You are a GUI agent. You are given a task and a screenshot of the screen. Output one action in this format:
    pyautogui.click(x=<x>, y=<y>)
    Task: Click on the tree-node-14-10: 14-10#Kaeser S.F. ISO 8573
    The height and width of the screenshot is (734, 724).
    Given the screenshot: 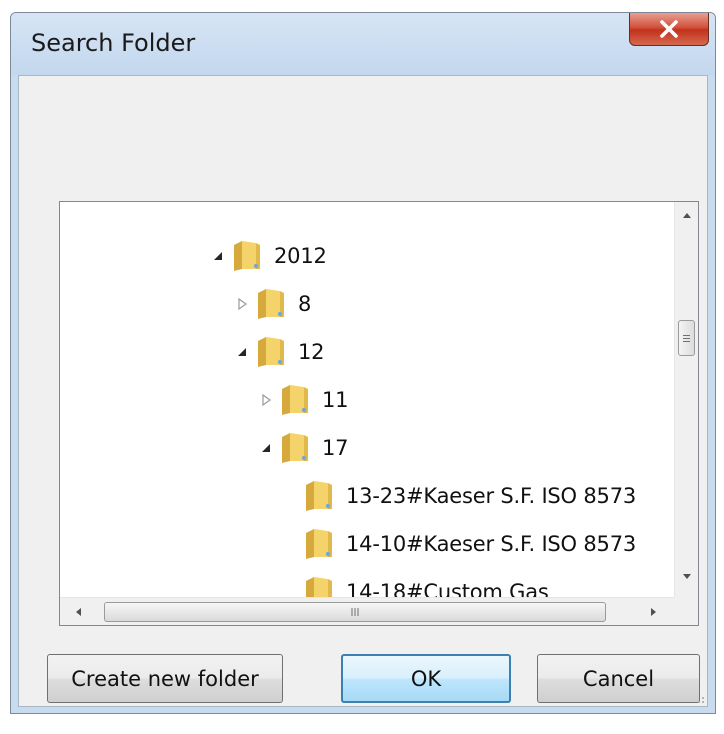 What is the action you would take?
    pyautogui.click(x=469, y=544)
    